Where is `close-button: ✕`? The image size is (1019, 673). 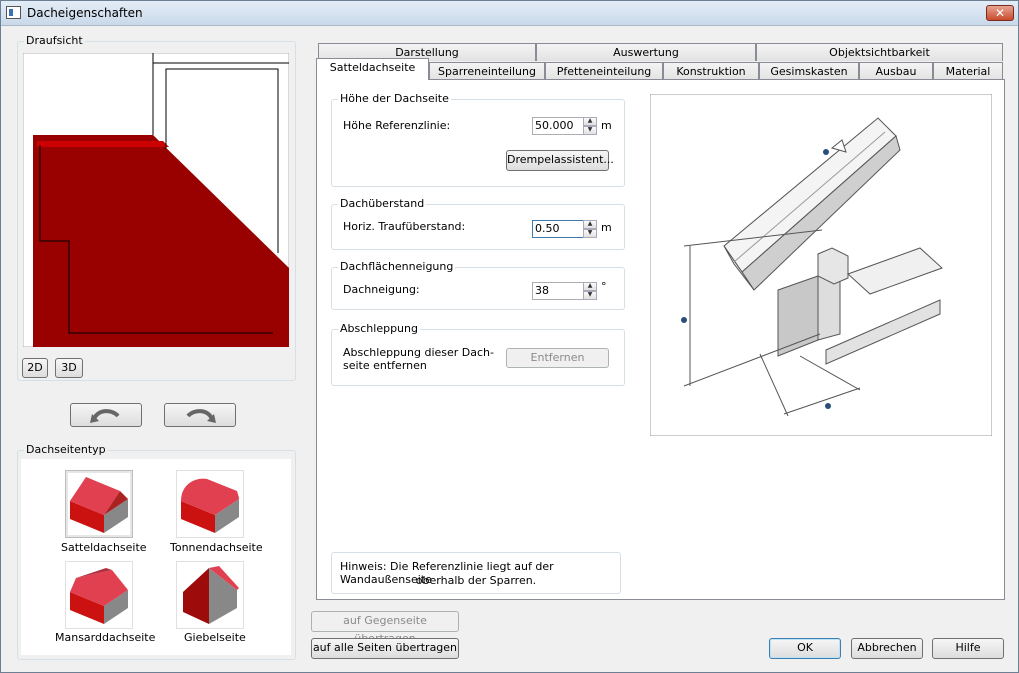
close-button: ✕ is located at coordinates (1000, 13).